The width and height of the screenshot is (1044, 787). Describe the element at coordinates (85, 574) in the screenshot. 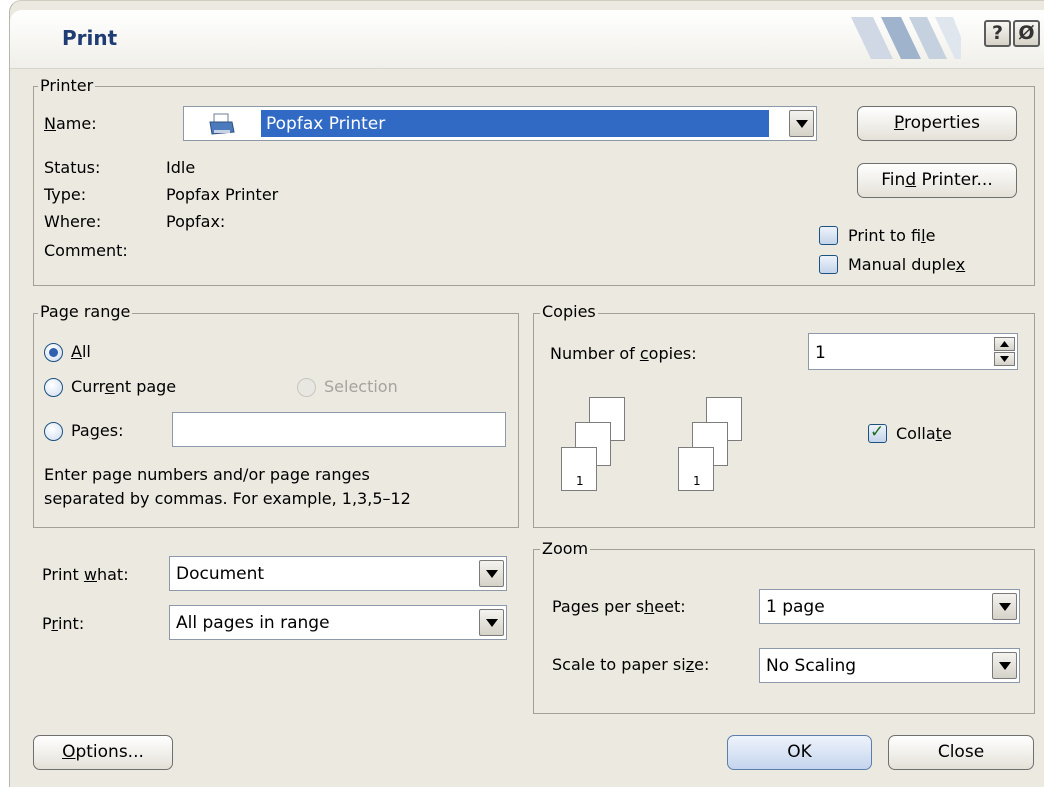

I see `print-what-label: Print what:` at that location.